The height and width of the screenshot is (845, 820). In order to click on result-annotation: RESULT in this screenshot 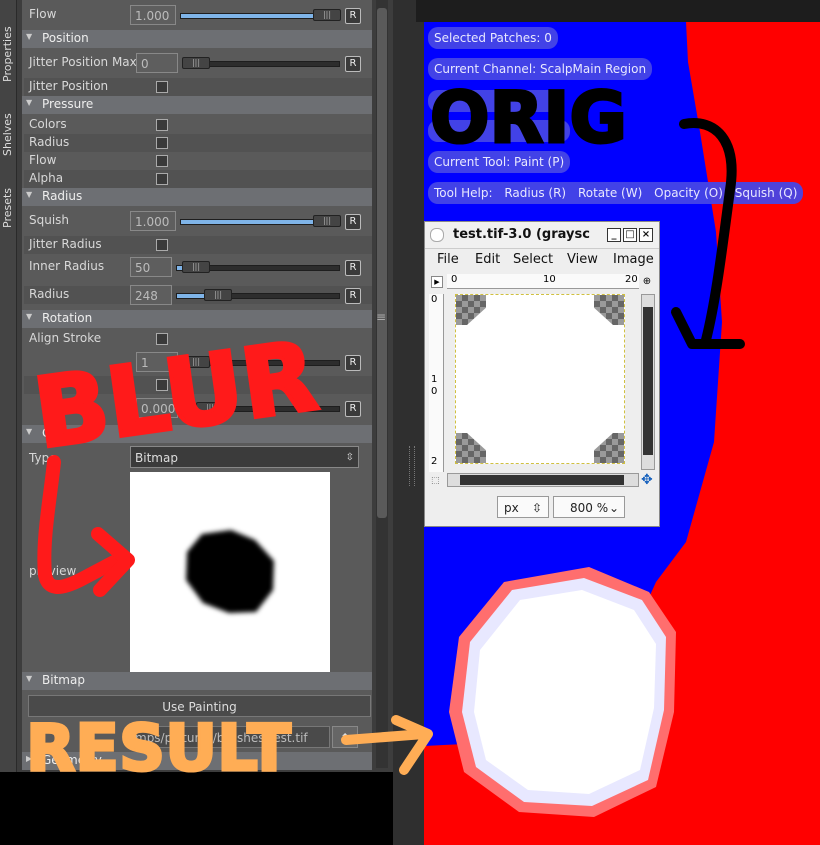, I will do `click(229, 749)`.